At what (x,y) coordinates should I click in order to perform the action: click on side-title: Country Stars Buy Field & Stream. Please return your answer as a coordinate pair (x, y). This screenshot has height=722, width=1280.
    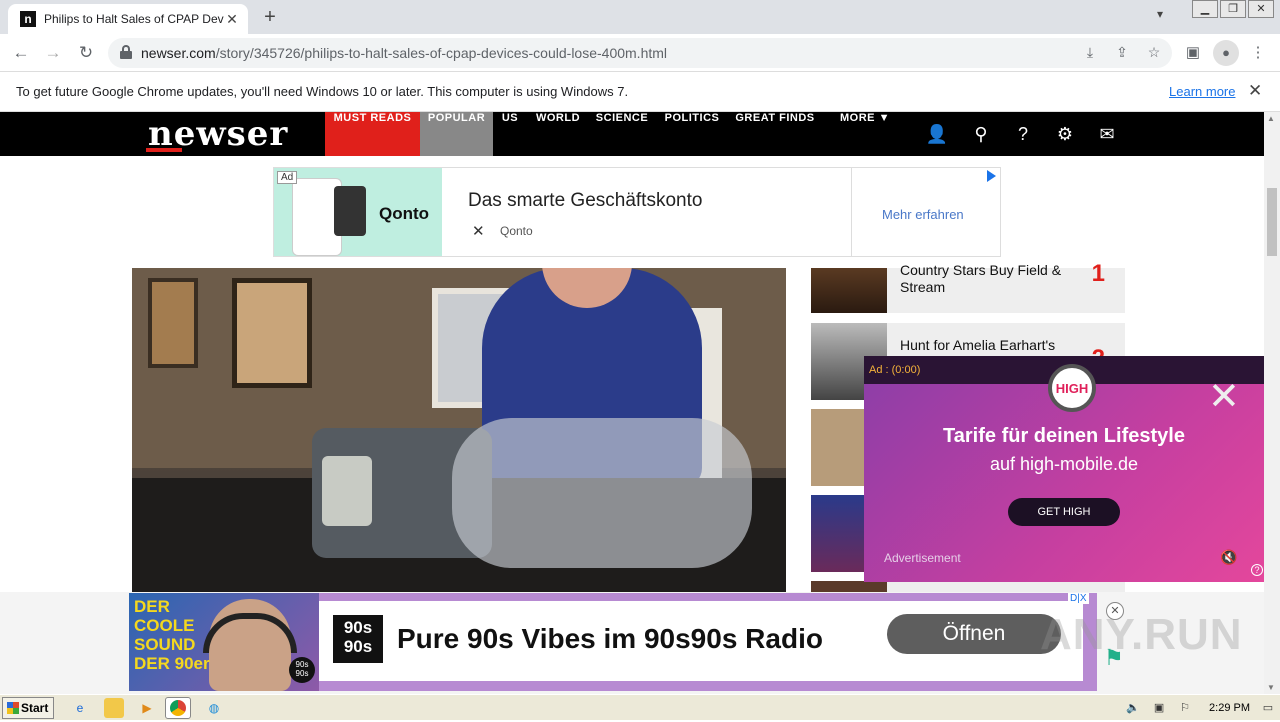
    Looking at the image, I should click on (981, 278).